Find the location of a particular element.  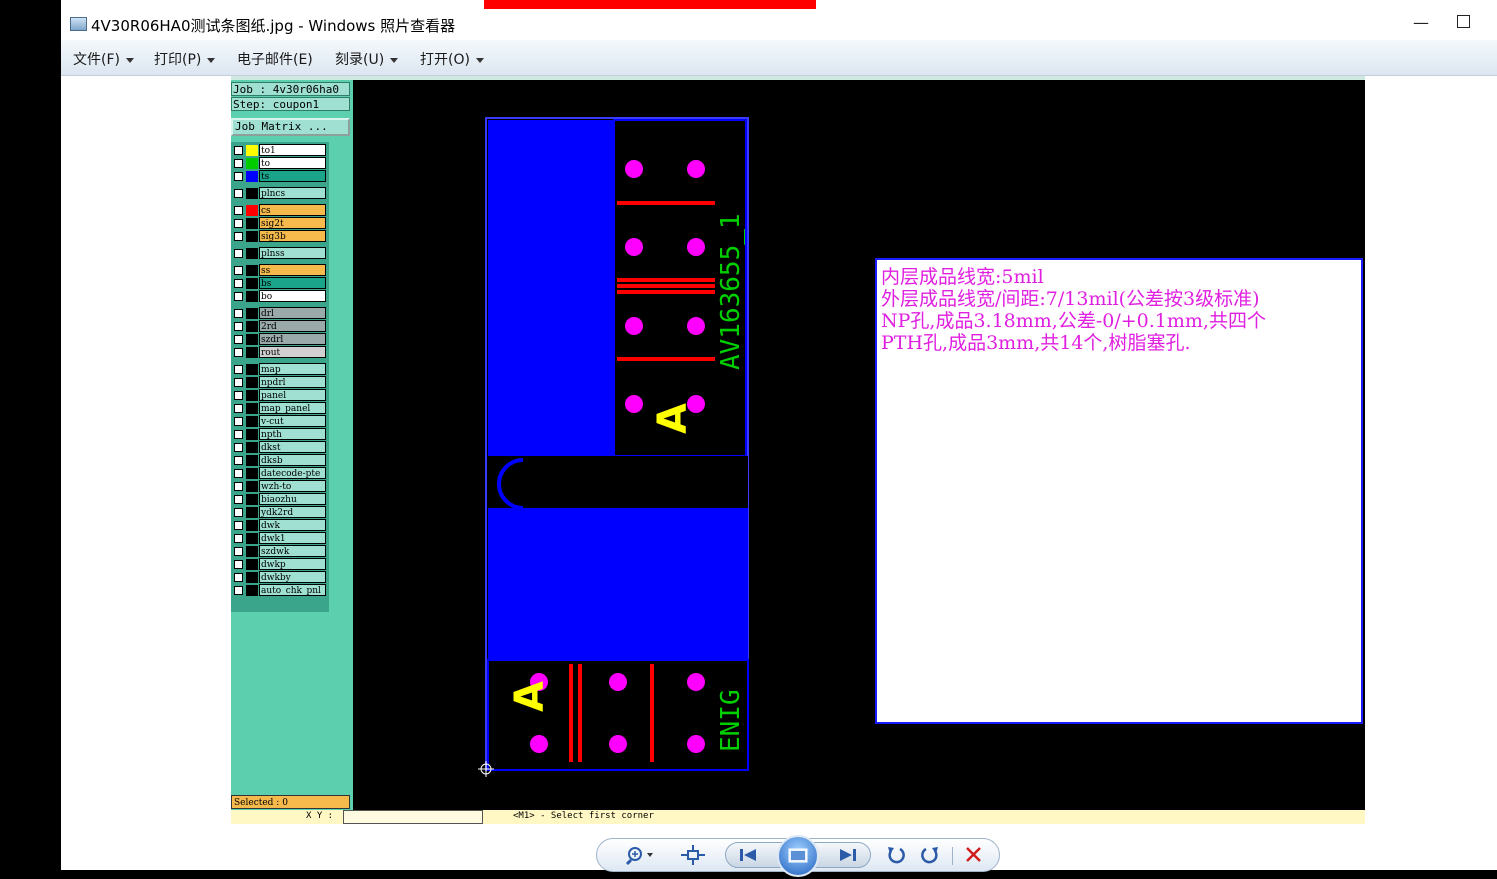

delete-x-icon is located at coordinates (973, 854).